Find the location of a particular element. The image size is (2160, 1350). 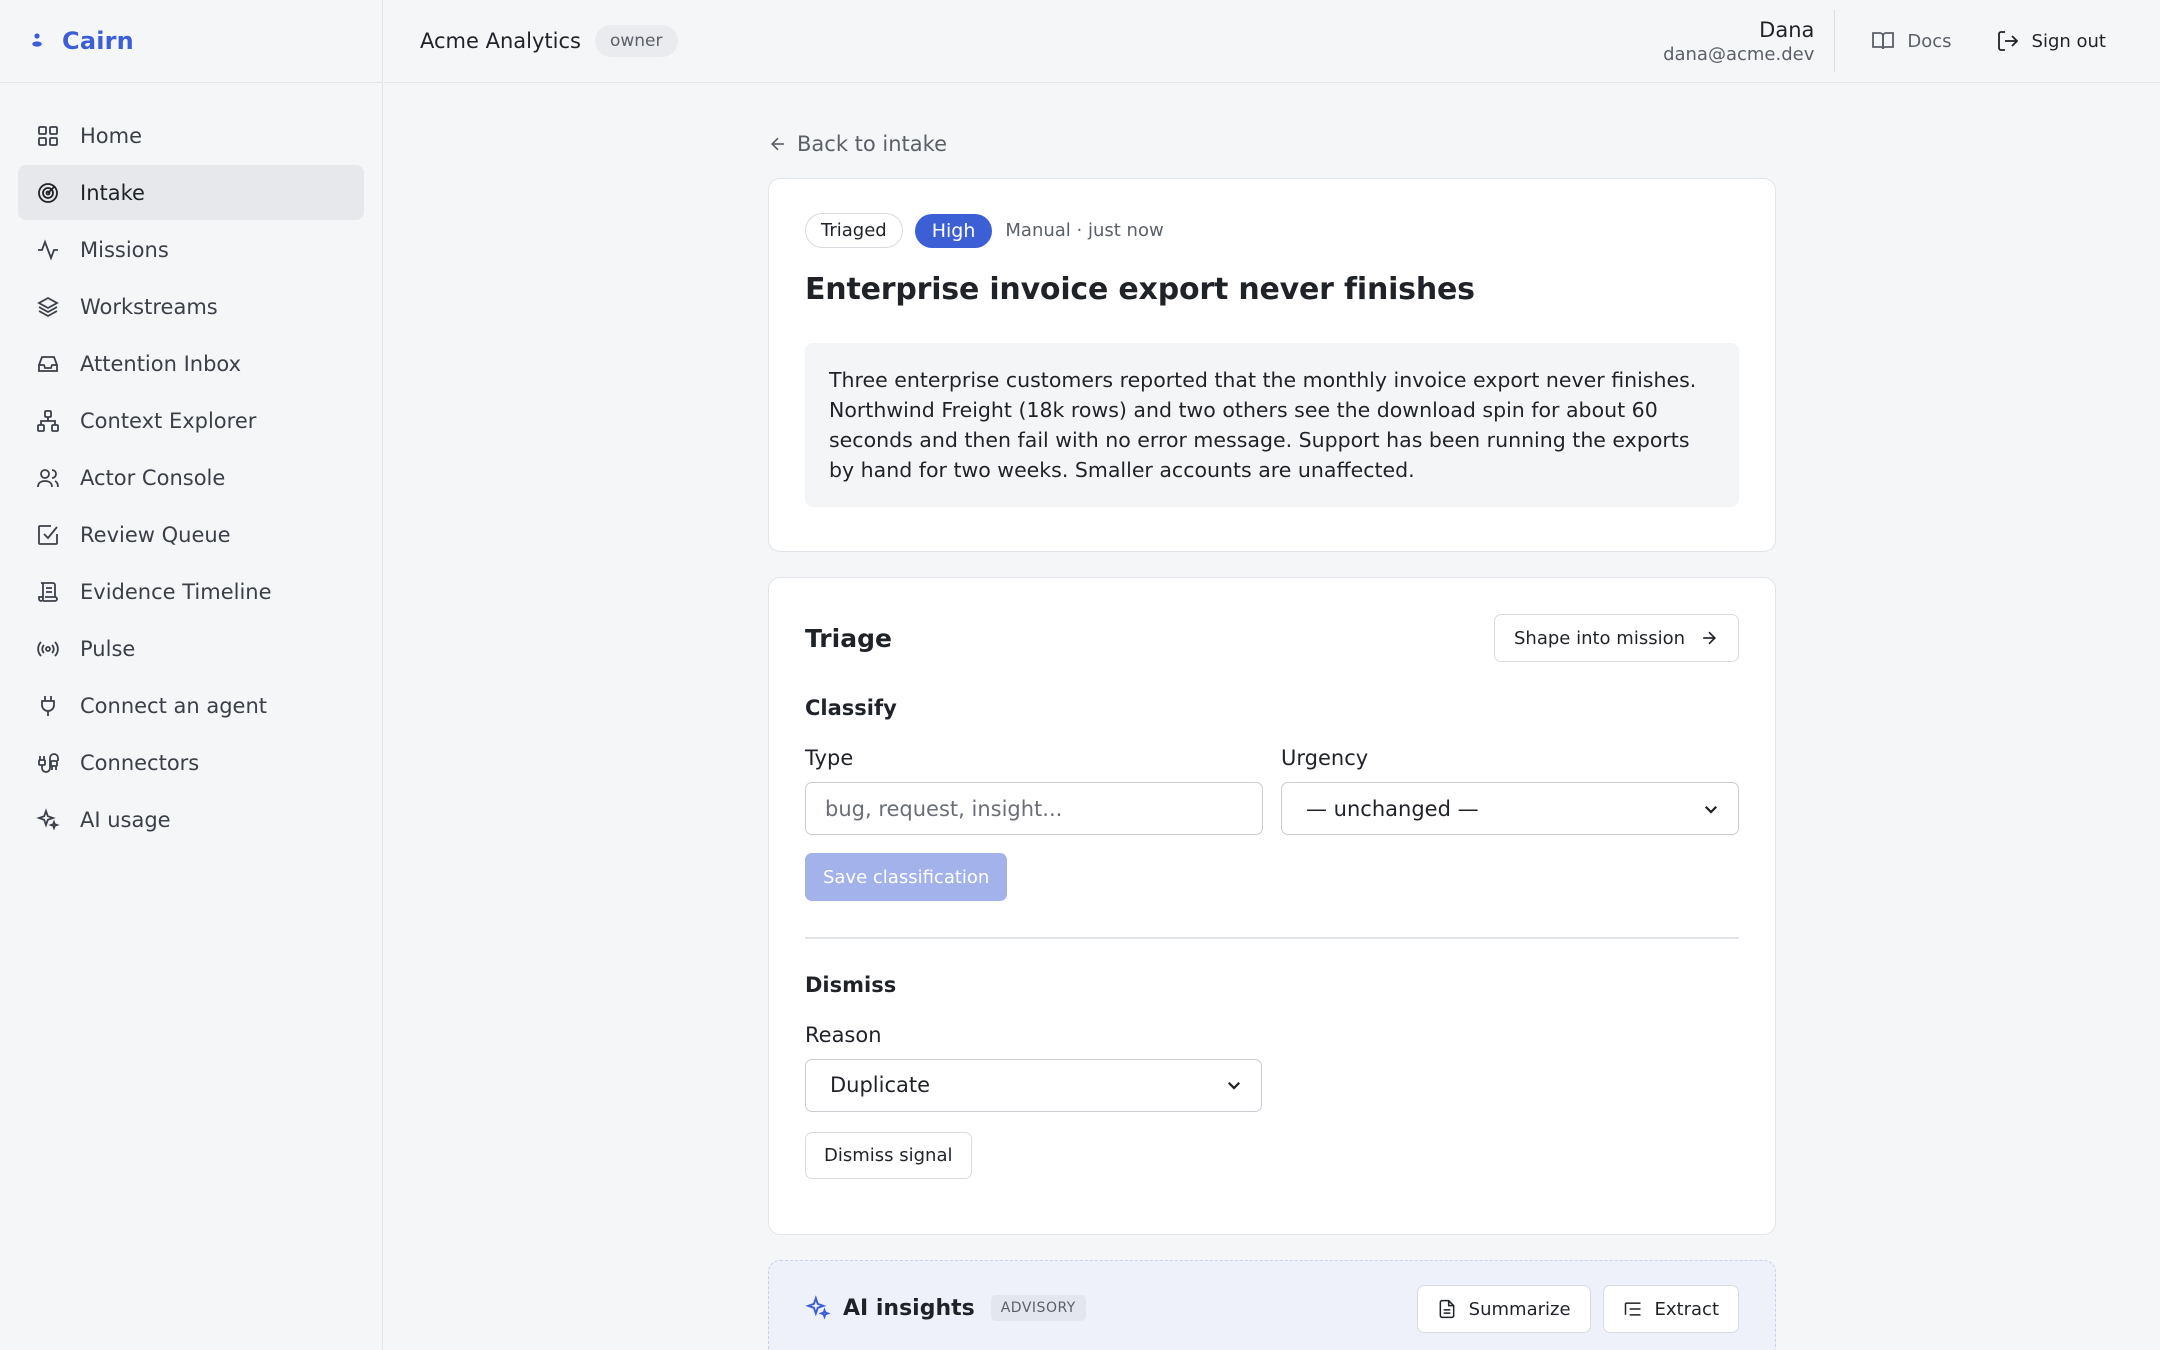

sidebar-item-label: Review Queue is located at coordinates (155, 534).